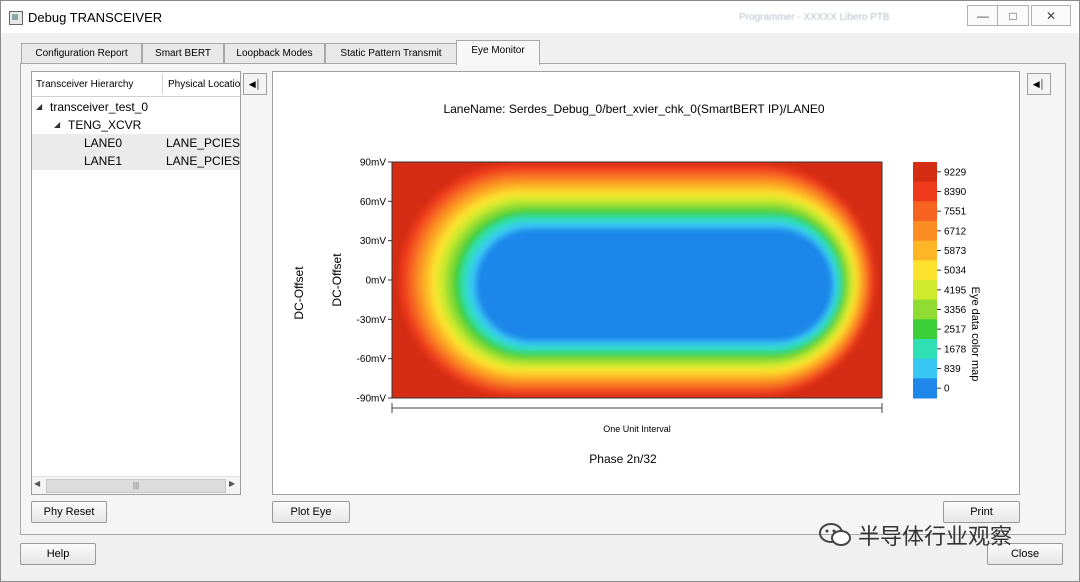  What do you see at coordinates (955, 310) in the screenshot?
I see `colorbar-tick-label: 3356` at bounding box center [955, 310].